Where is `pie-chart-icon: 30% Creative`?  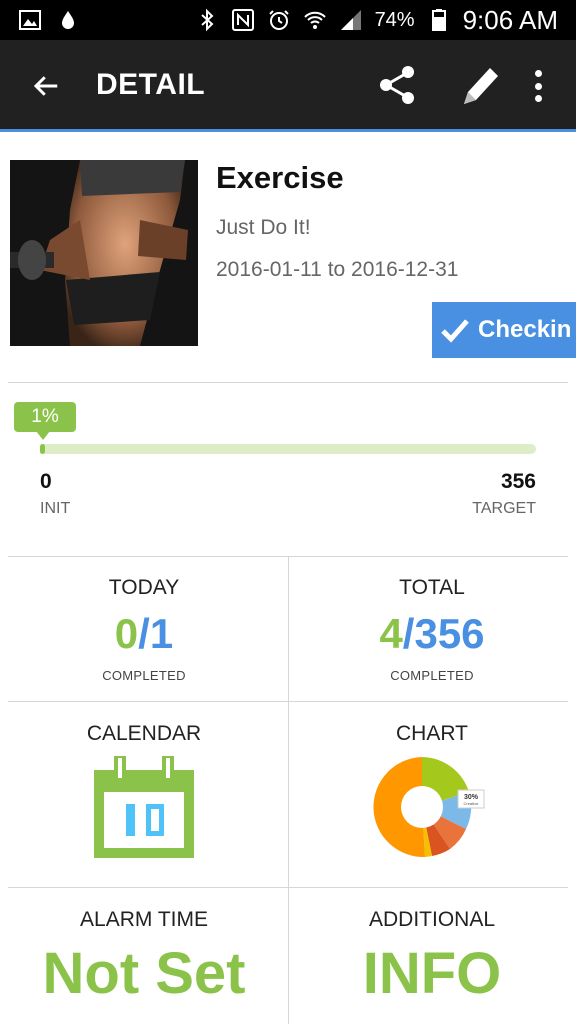 pie-chart-icon: 30% Creative is located at coordinates (429, 807).